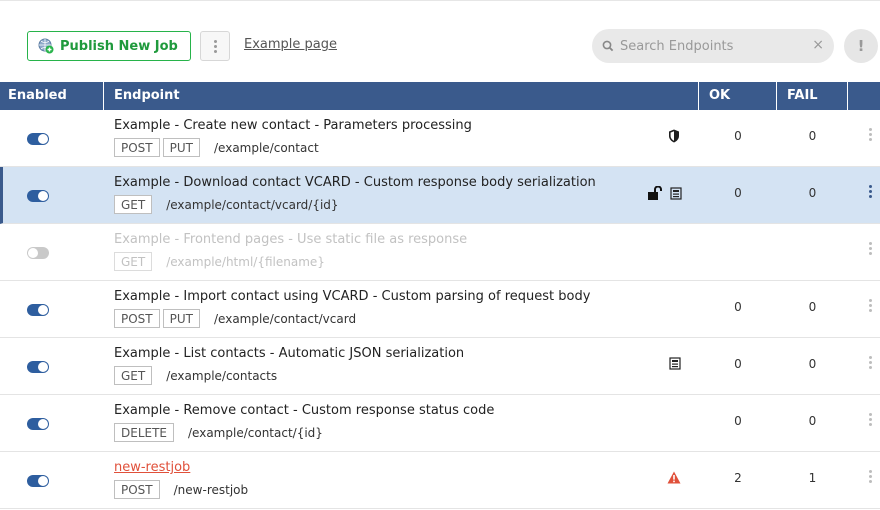 The width and height of the screenshot is (880, 510). Describe the element at coordinates (738, 96) in the screenshot. I see `column-header-ok: OK` at that location.